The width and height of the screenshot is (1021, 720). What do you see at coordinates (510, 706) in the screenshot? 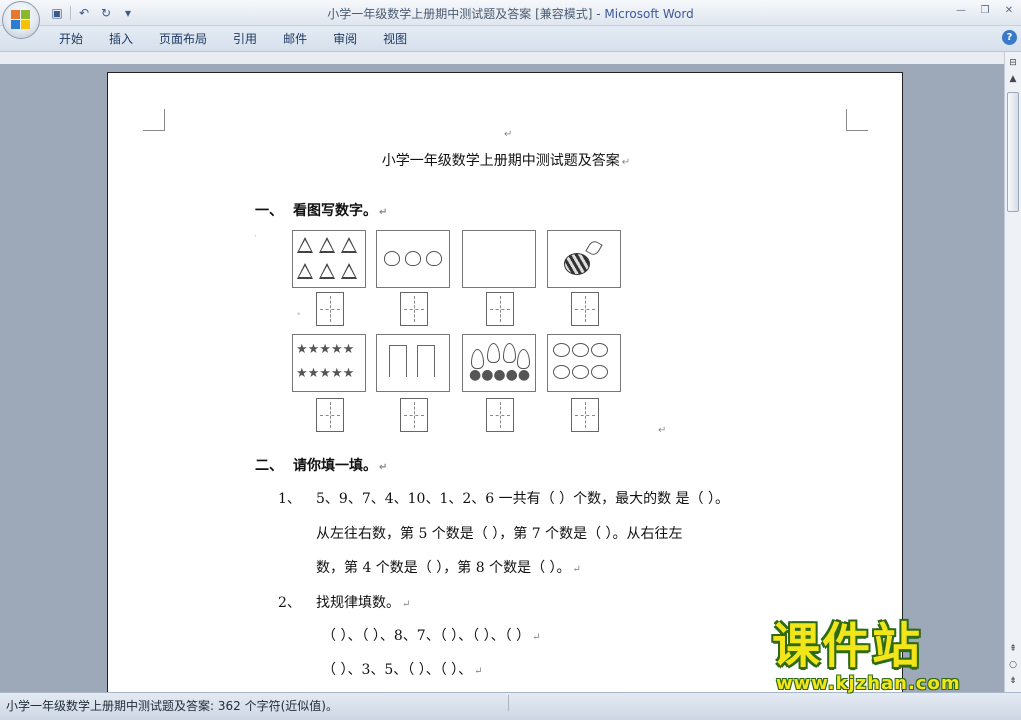
I see `status-bar: 小学一年级数学上册期中测试题及答案: 362 个字符(近似值)。` at bounding box center [510, 706].